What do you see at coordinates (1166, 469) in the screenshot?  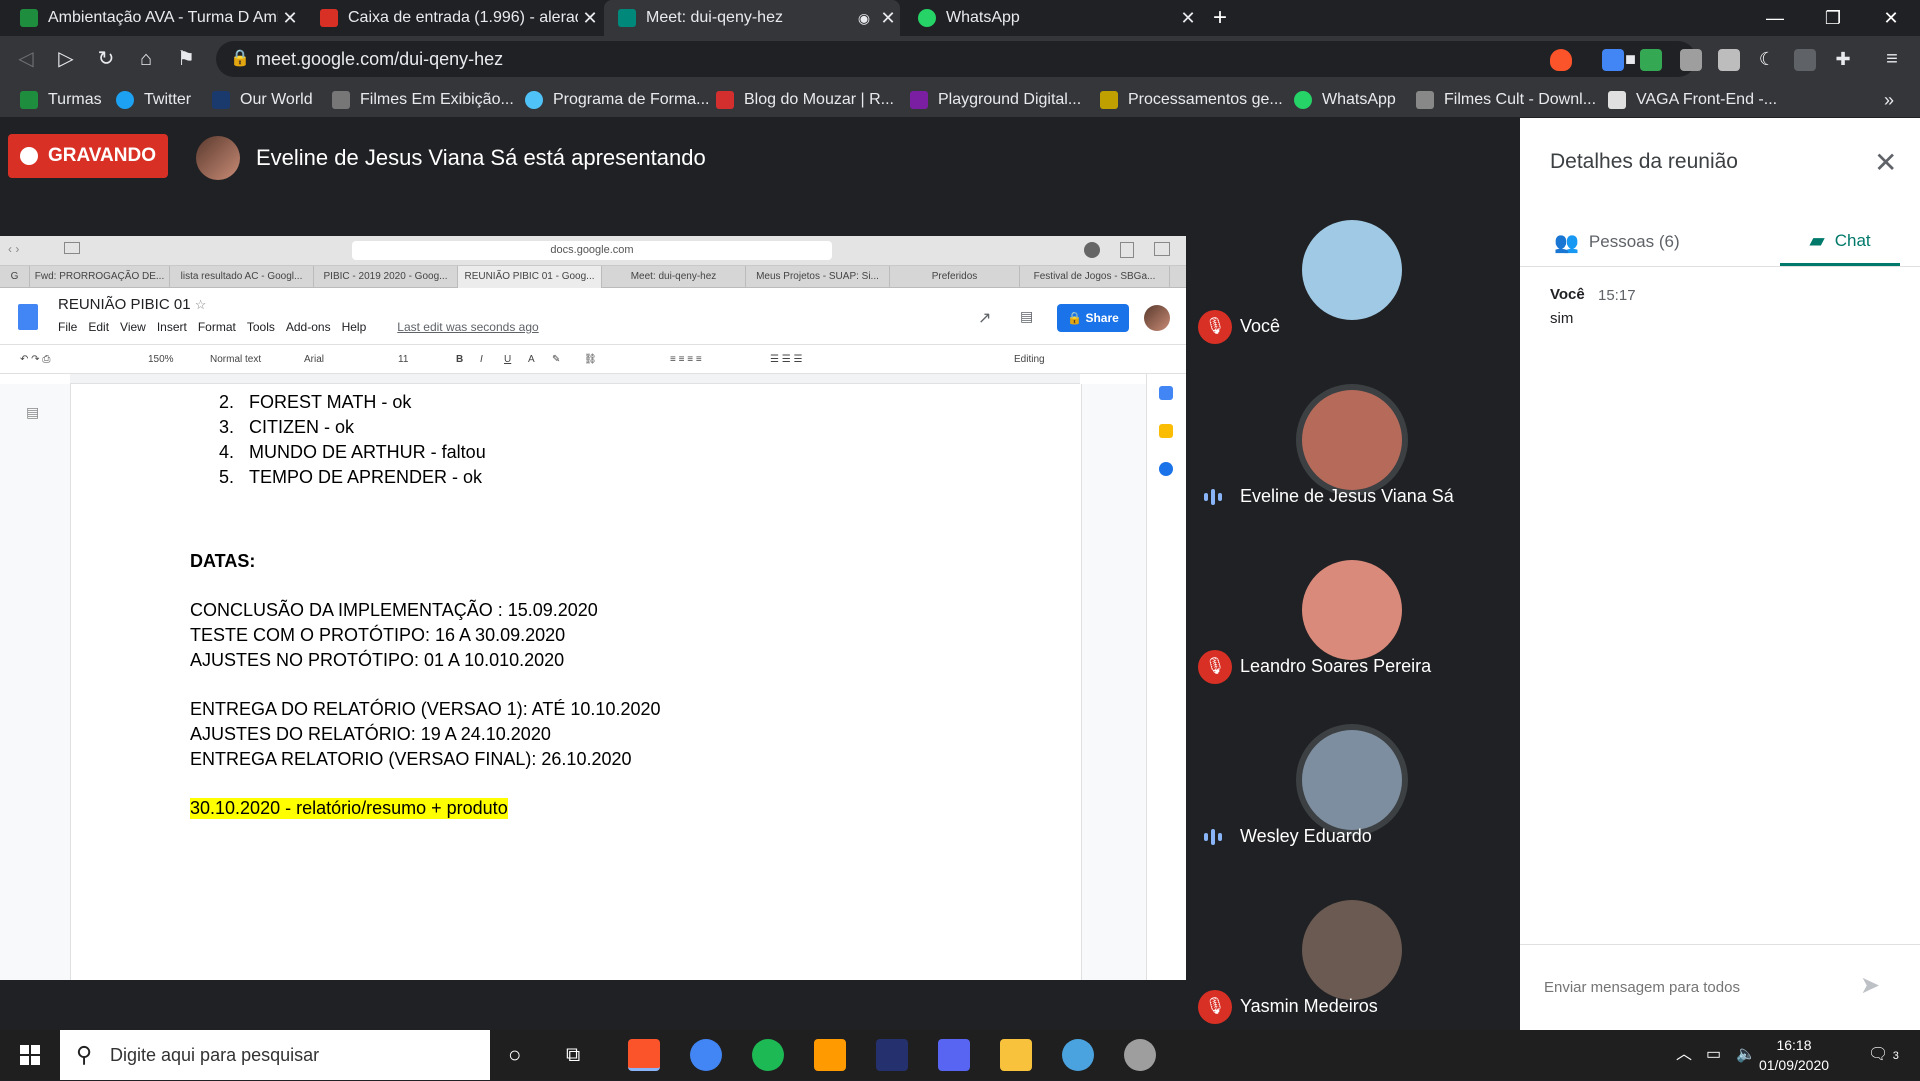 I see `tasks-icon` at bounding box center [1166, 469].